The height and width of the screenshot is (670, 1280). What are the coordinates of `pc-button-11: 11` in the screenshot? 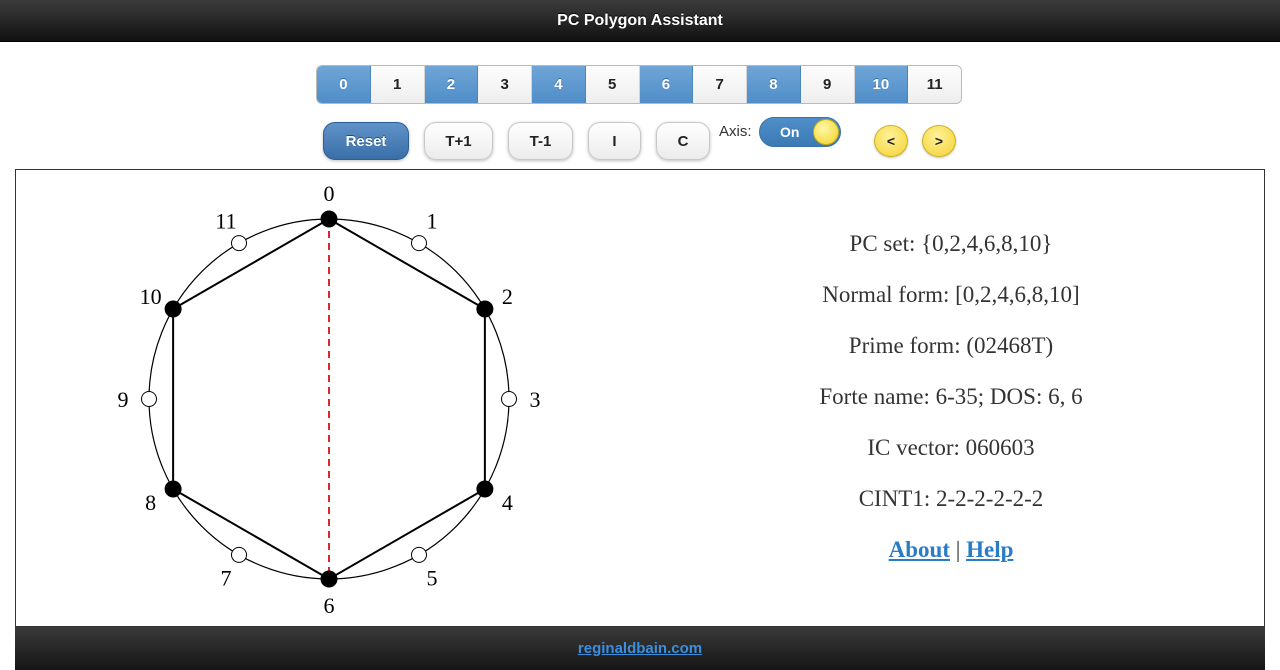 It's located at (934, 84).